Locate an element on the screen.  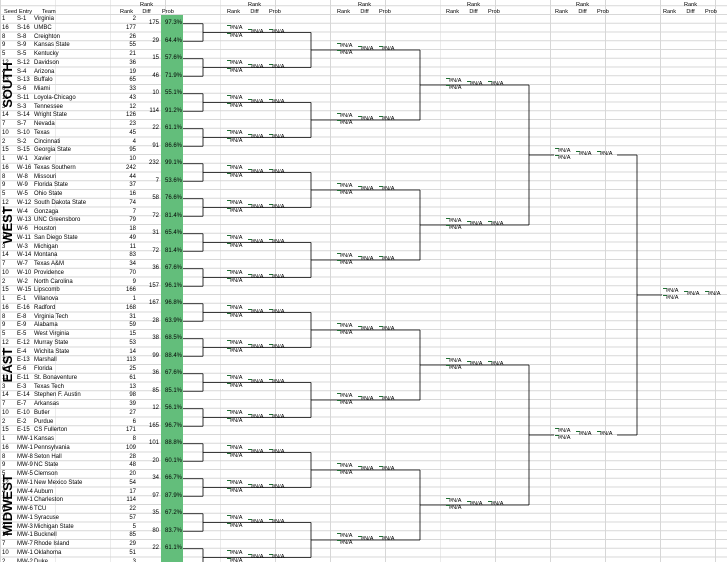
rank-cell: 29 is located at coordinates (124, 544).